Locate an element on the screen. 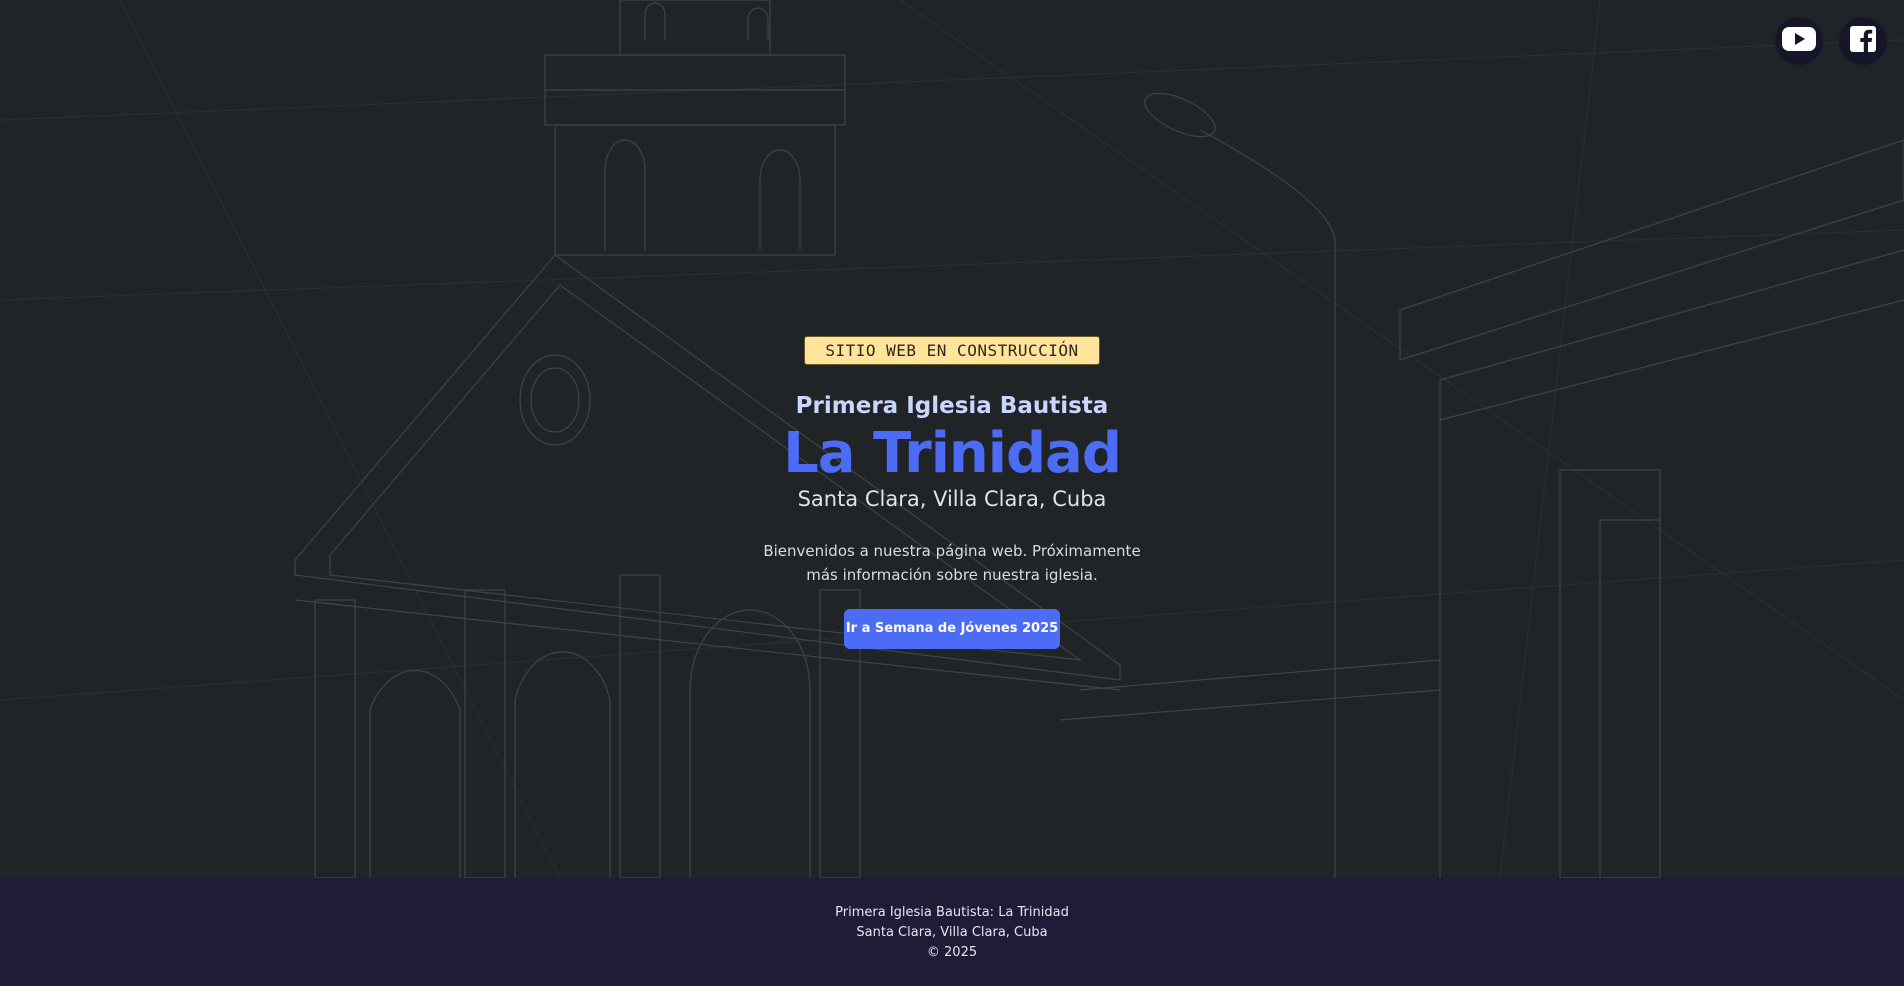  footer-location: Santa Clara, Villa Clara, Cuba is located at coordinates (952, 932).